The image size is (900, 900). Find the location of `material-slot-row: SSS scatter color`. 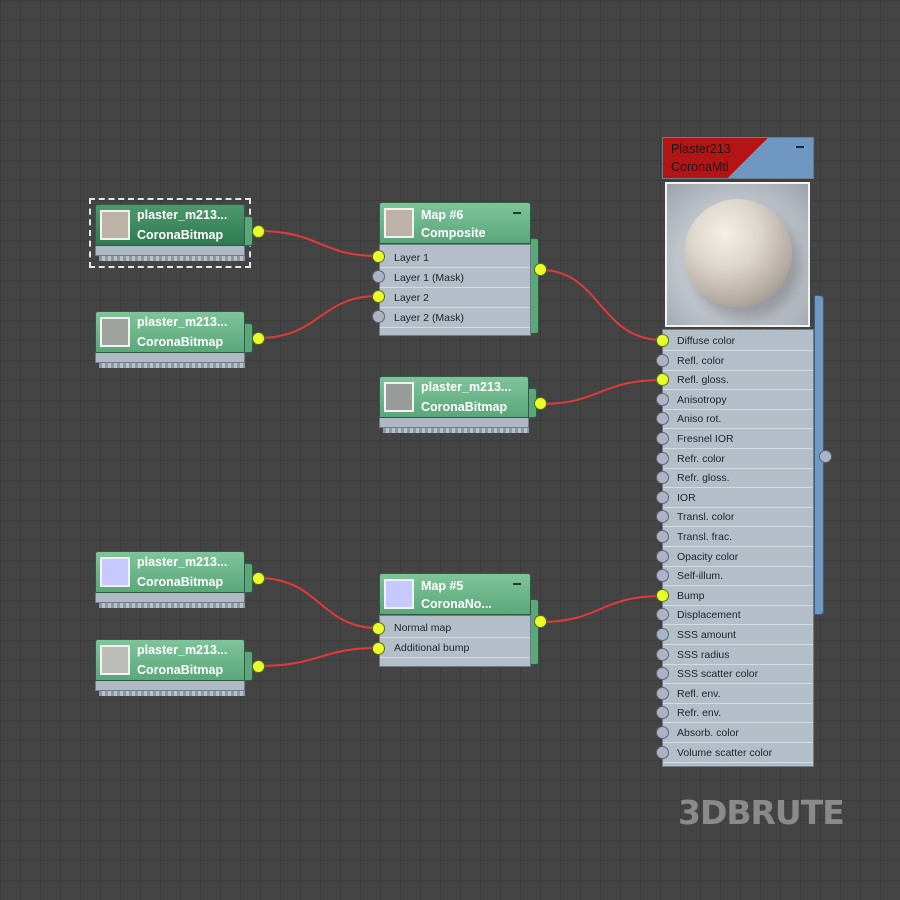

material-slot-row: SSS scatter color is located at coordinates (738, 675).